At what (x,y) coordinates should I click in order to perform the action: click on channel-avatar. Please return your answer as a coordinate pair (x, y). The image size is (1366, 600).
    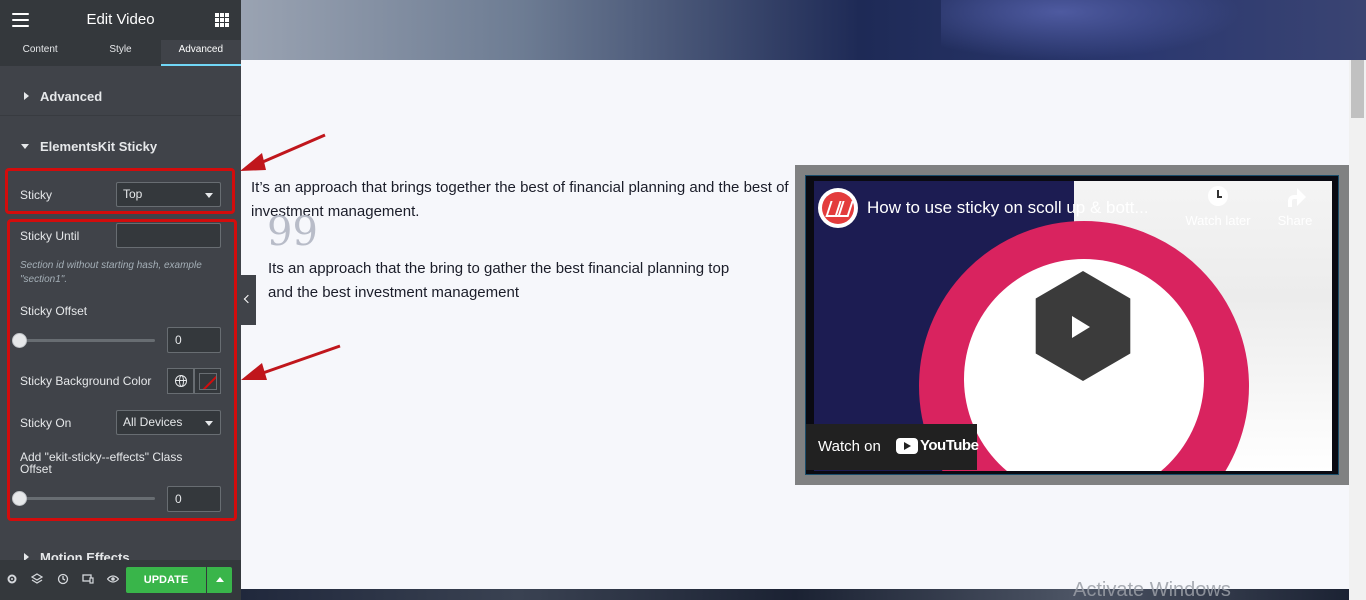
    Looking at the image, I should click on (838, 208).